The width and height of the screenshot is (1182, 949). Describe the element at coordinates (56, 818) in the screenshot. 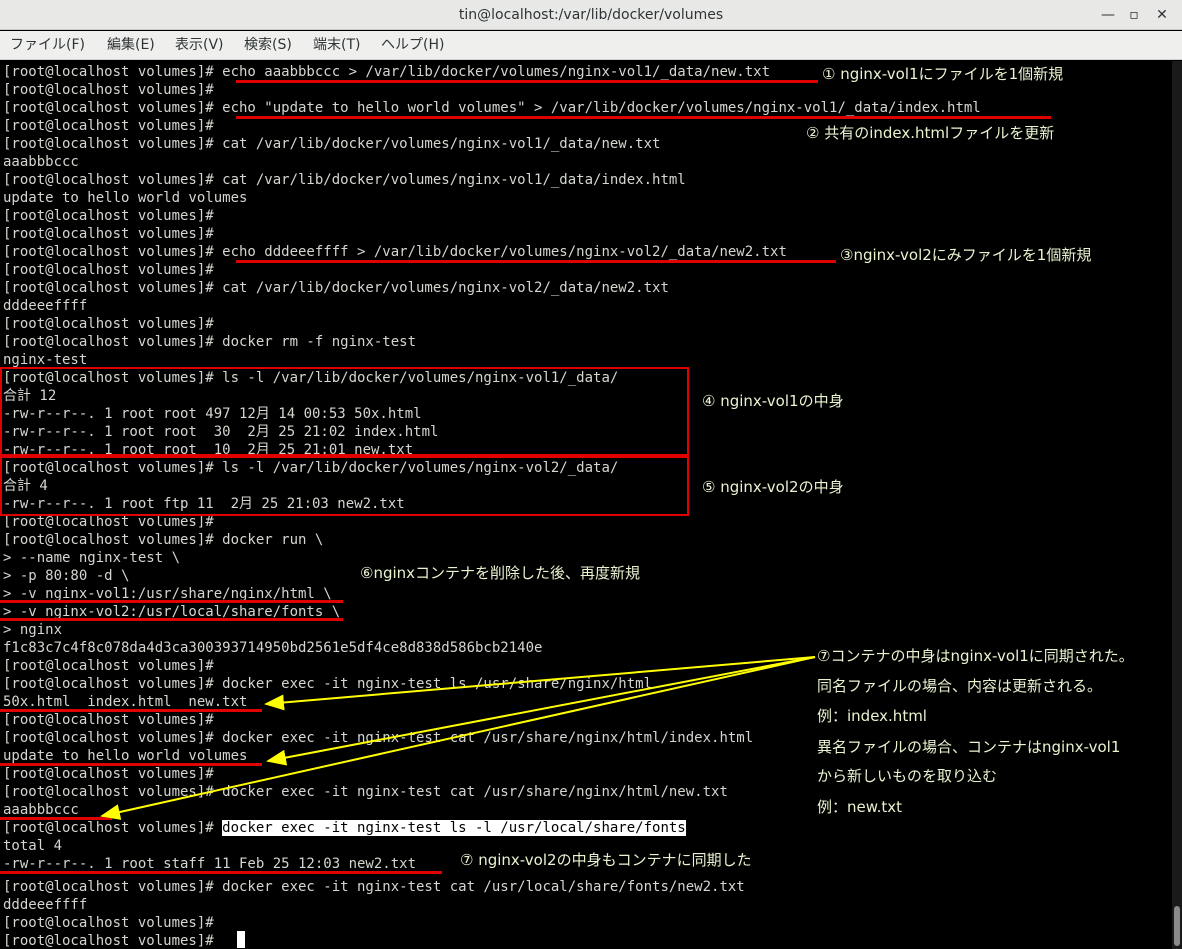

I see `underline-new-output` at that location.